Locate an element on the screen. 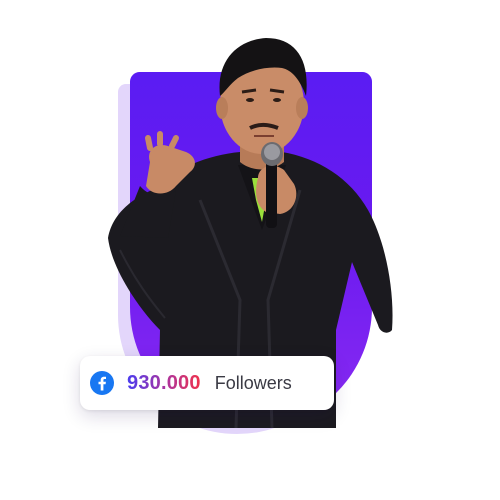  followers-count: 930.000 is located at coordinates (164, 382).